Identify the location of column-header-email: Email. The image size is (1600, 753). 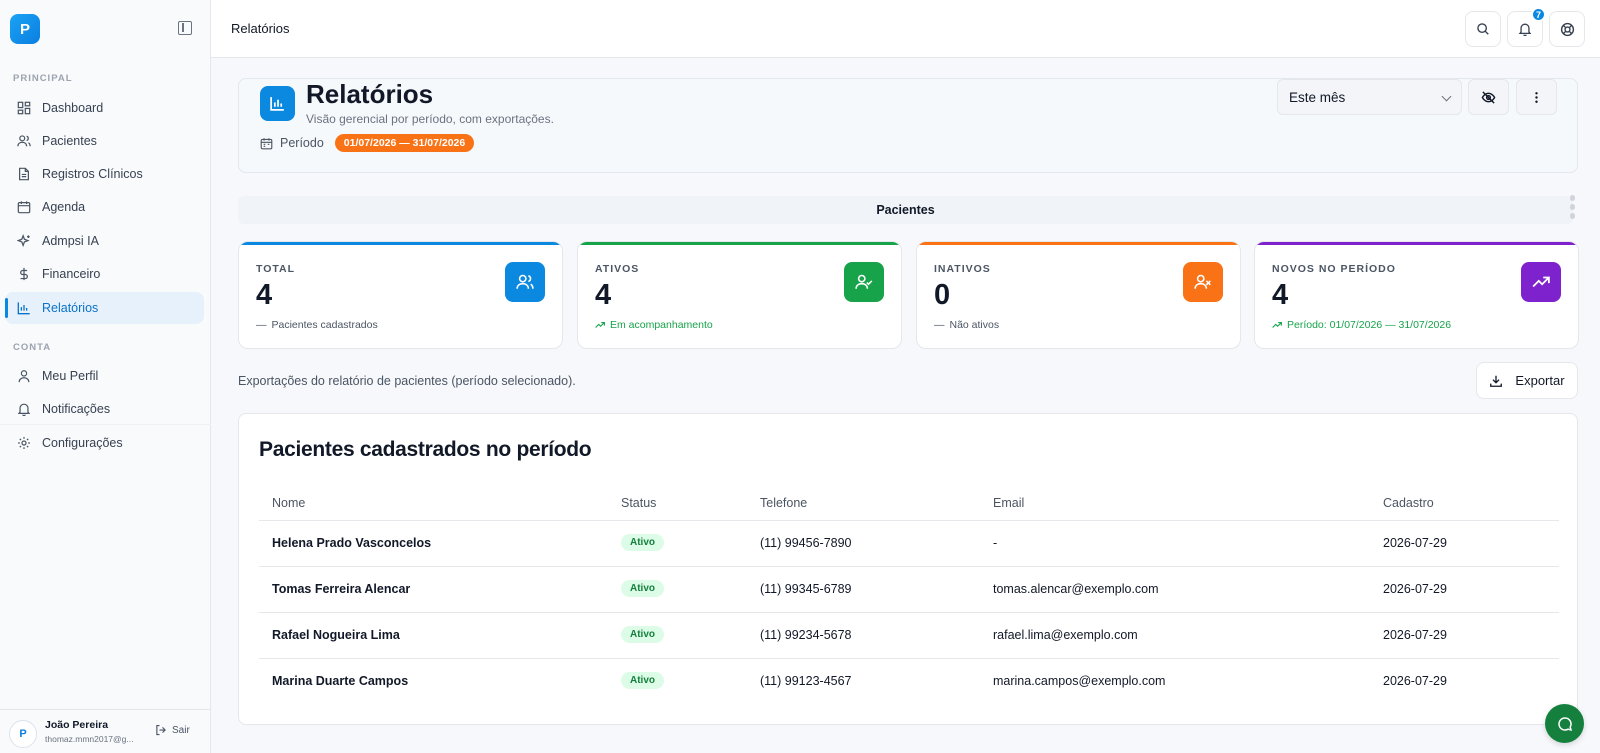
(1008, 503).